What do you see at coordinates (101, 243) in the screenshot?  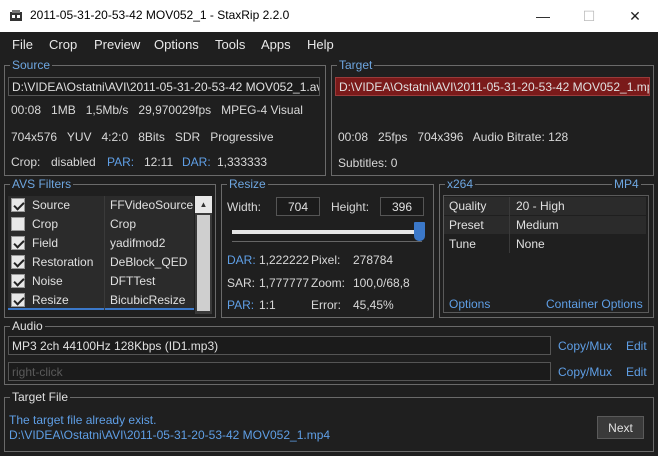 I see `filter-row-field: Field yadifmod2` at bounding box center [101, 243].